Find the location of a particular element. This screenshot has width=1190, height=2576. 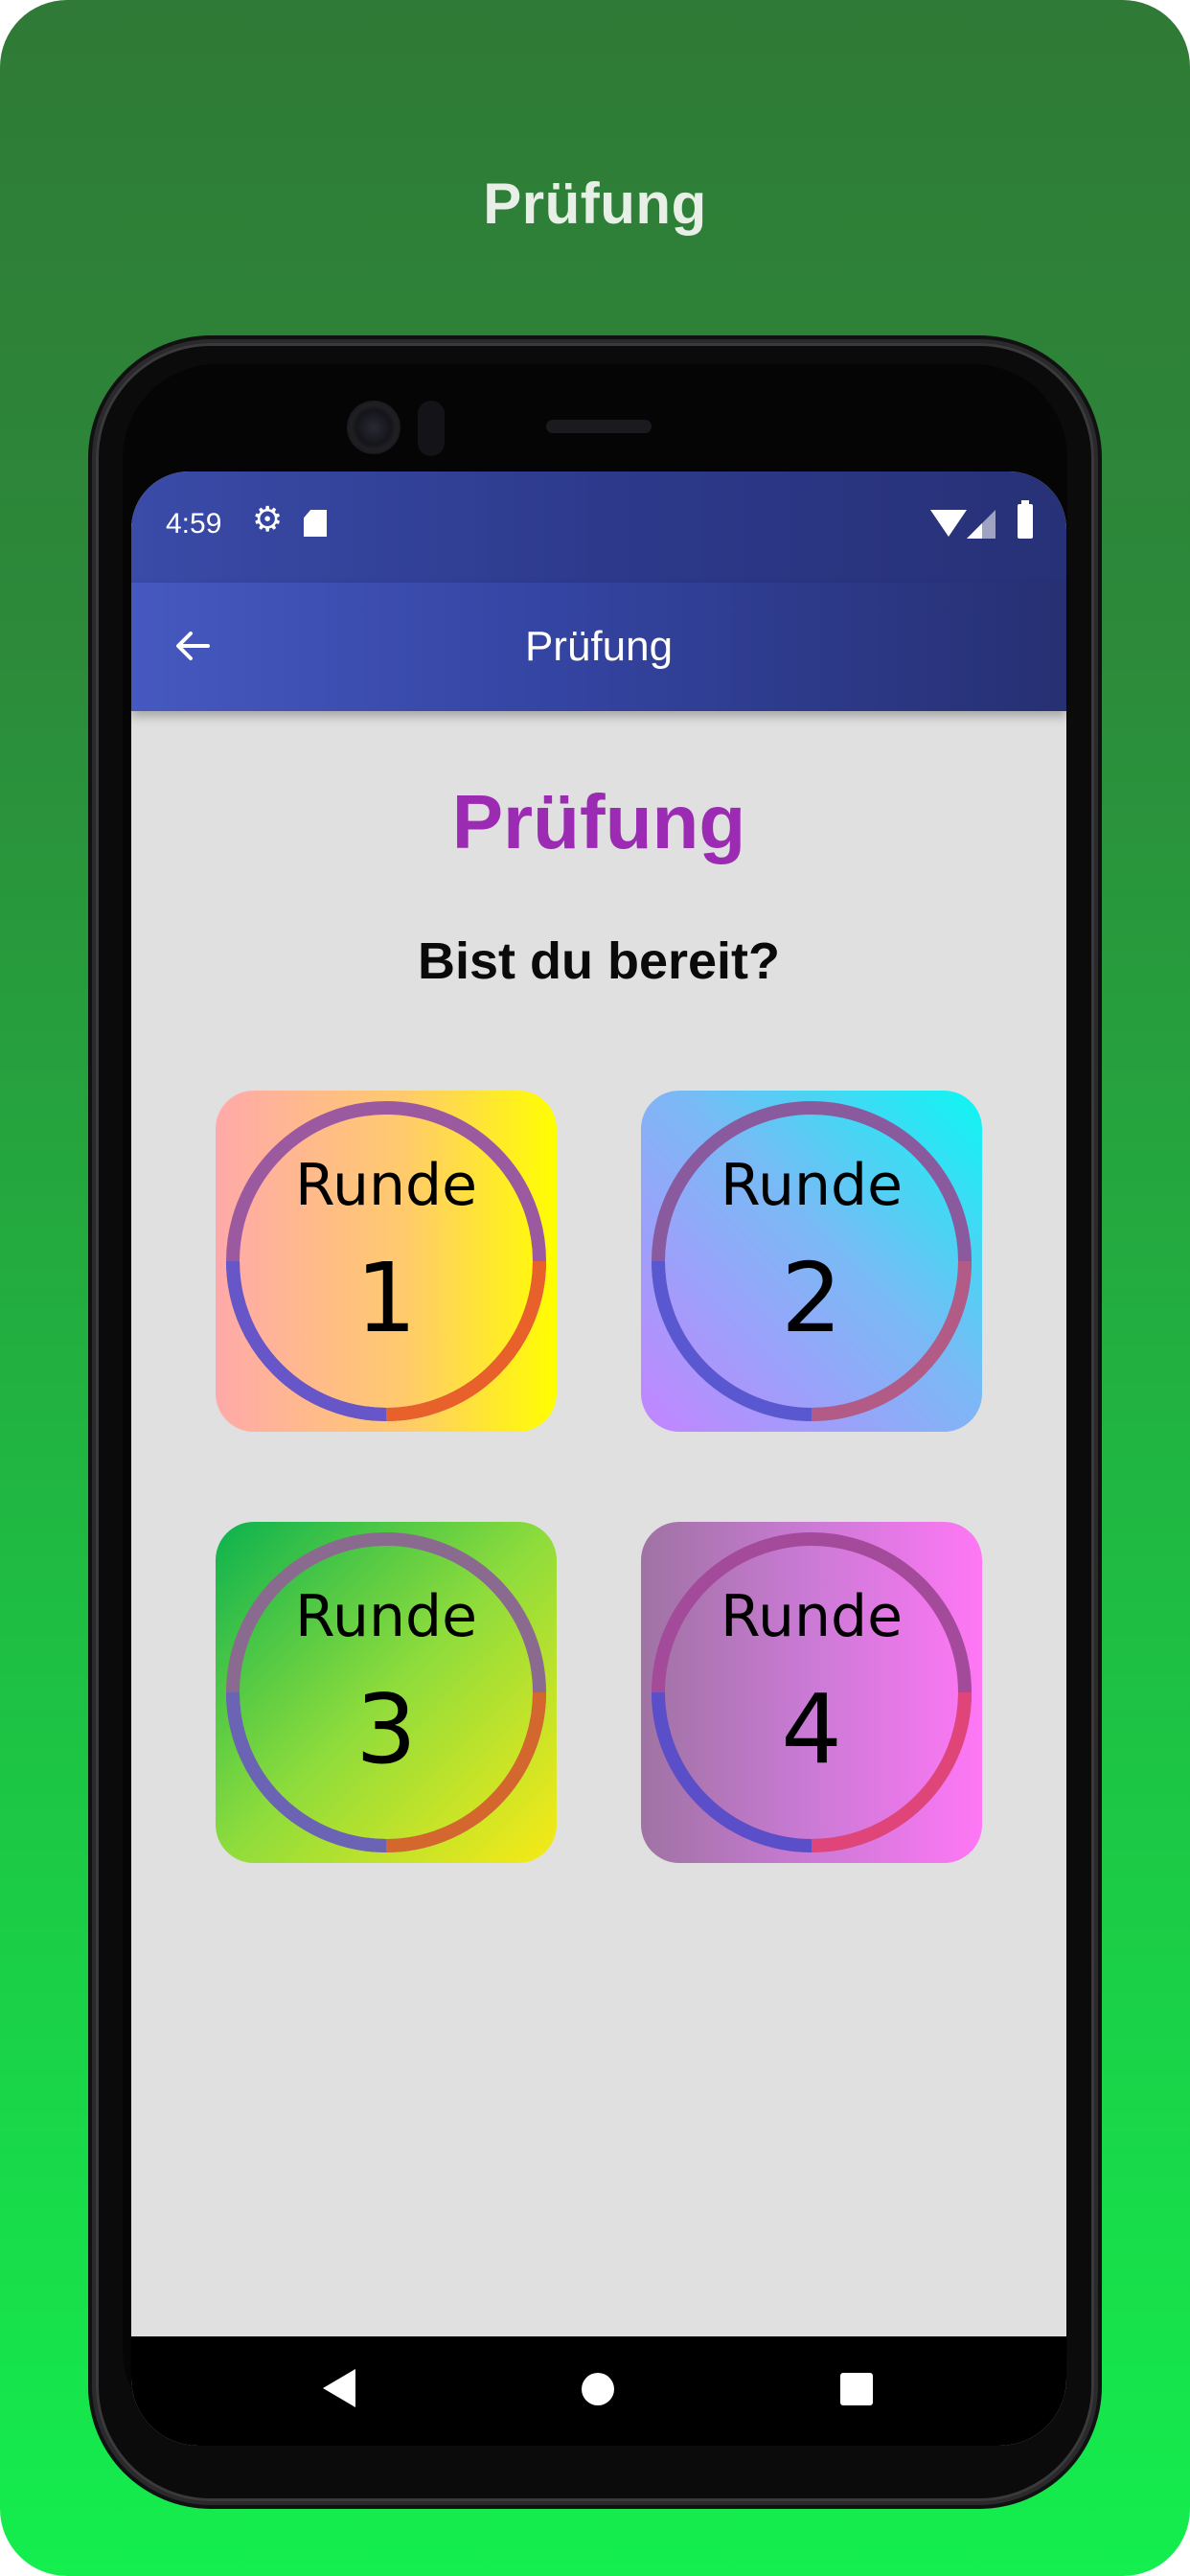

proximity-sensor is located at coordinates (432, 428).